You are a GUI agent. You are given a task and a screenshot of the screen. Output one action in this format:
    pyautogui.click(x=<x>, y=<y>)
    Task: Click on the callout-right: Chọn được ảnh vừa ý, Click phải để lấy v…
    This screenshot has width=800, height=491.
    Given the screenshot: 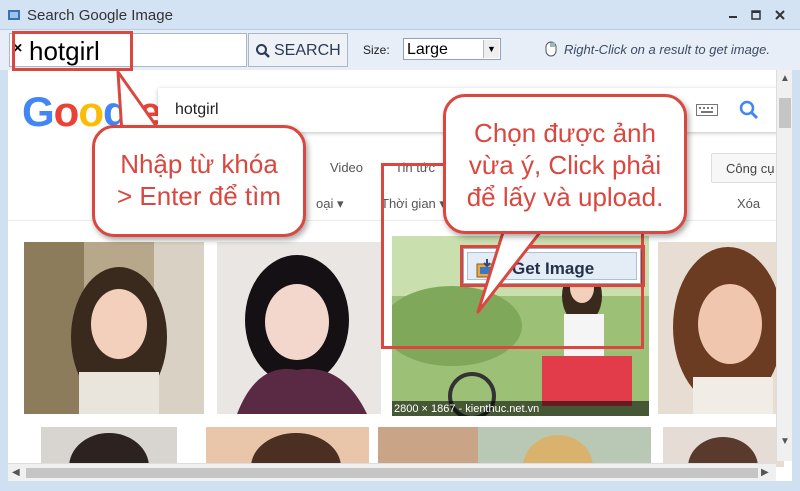 What is the action you would take?
    pyautogui.click(x=565, y=164)
    